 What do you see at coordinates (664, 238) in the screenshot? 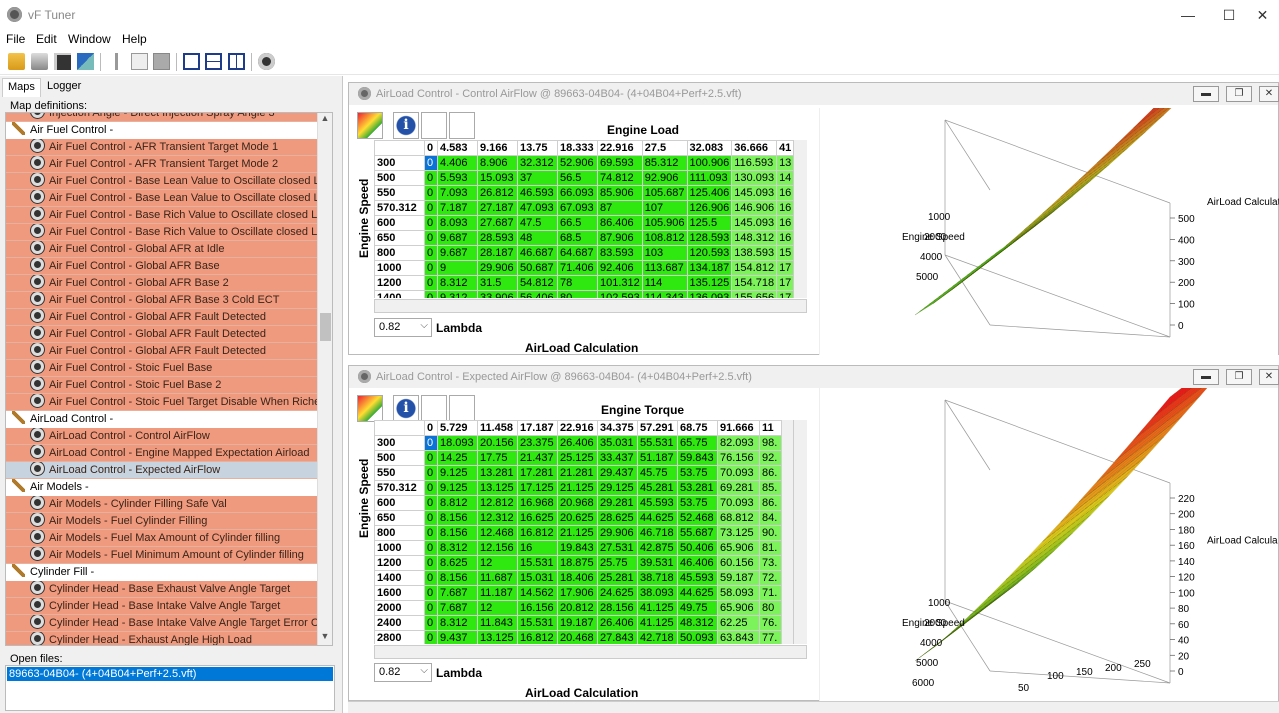
I see `table-cell: 108.812` at bounding box center [664, 238].